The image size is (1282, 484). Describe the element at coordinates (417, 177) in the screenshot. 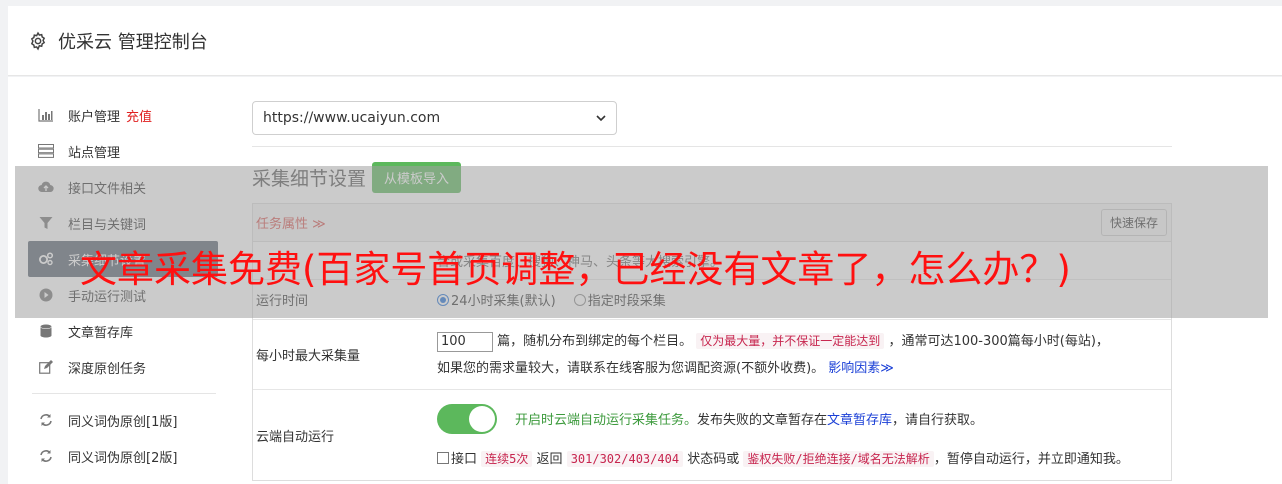

I see `import-template-button: 从模板导入` at that location.